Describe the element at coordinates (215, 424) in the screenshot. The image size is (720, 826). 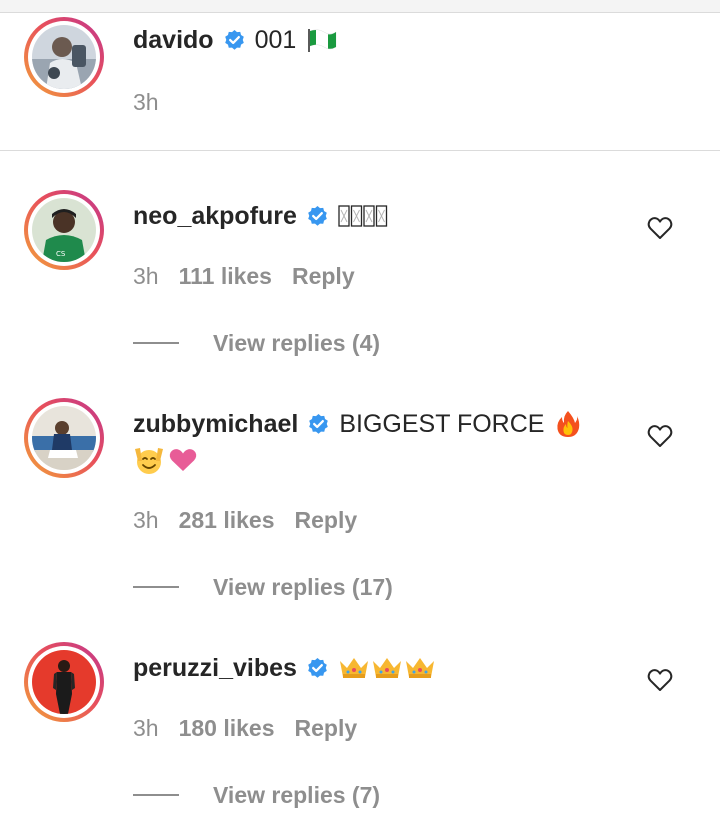
I see `comment-username: zubbymichael` at that location.